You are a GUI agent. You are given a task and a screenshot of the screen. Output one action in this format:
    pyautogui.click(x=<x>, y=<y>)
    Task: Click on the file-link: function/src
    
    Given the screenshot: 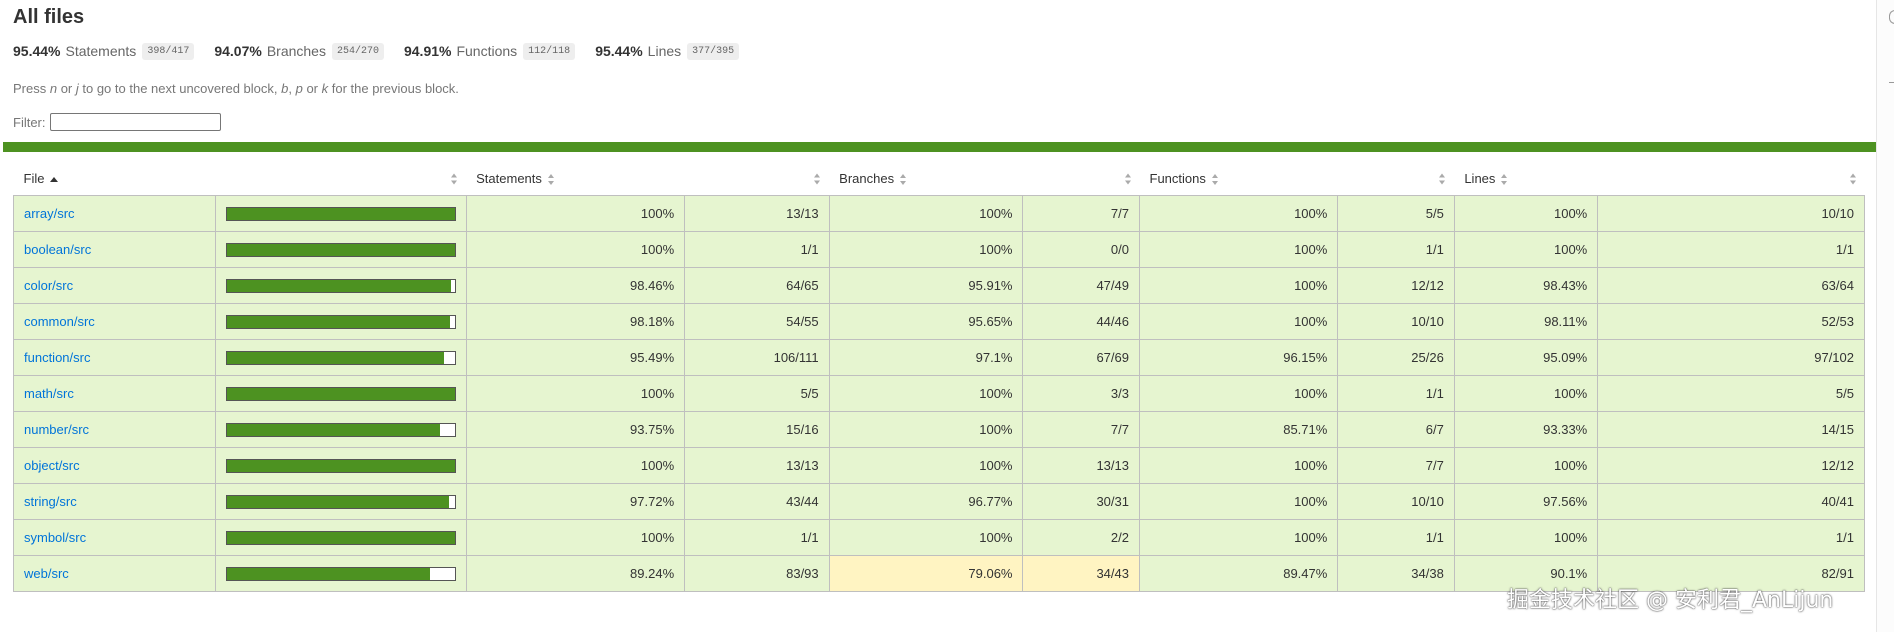 What is the action you would take?
    pyautogui.click(x=57, y=357)
    